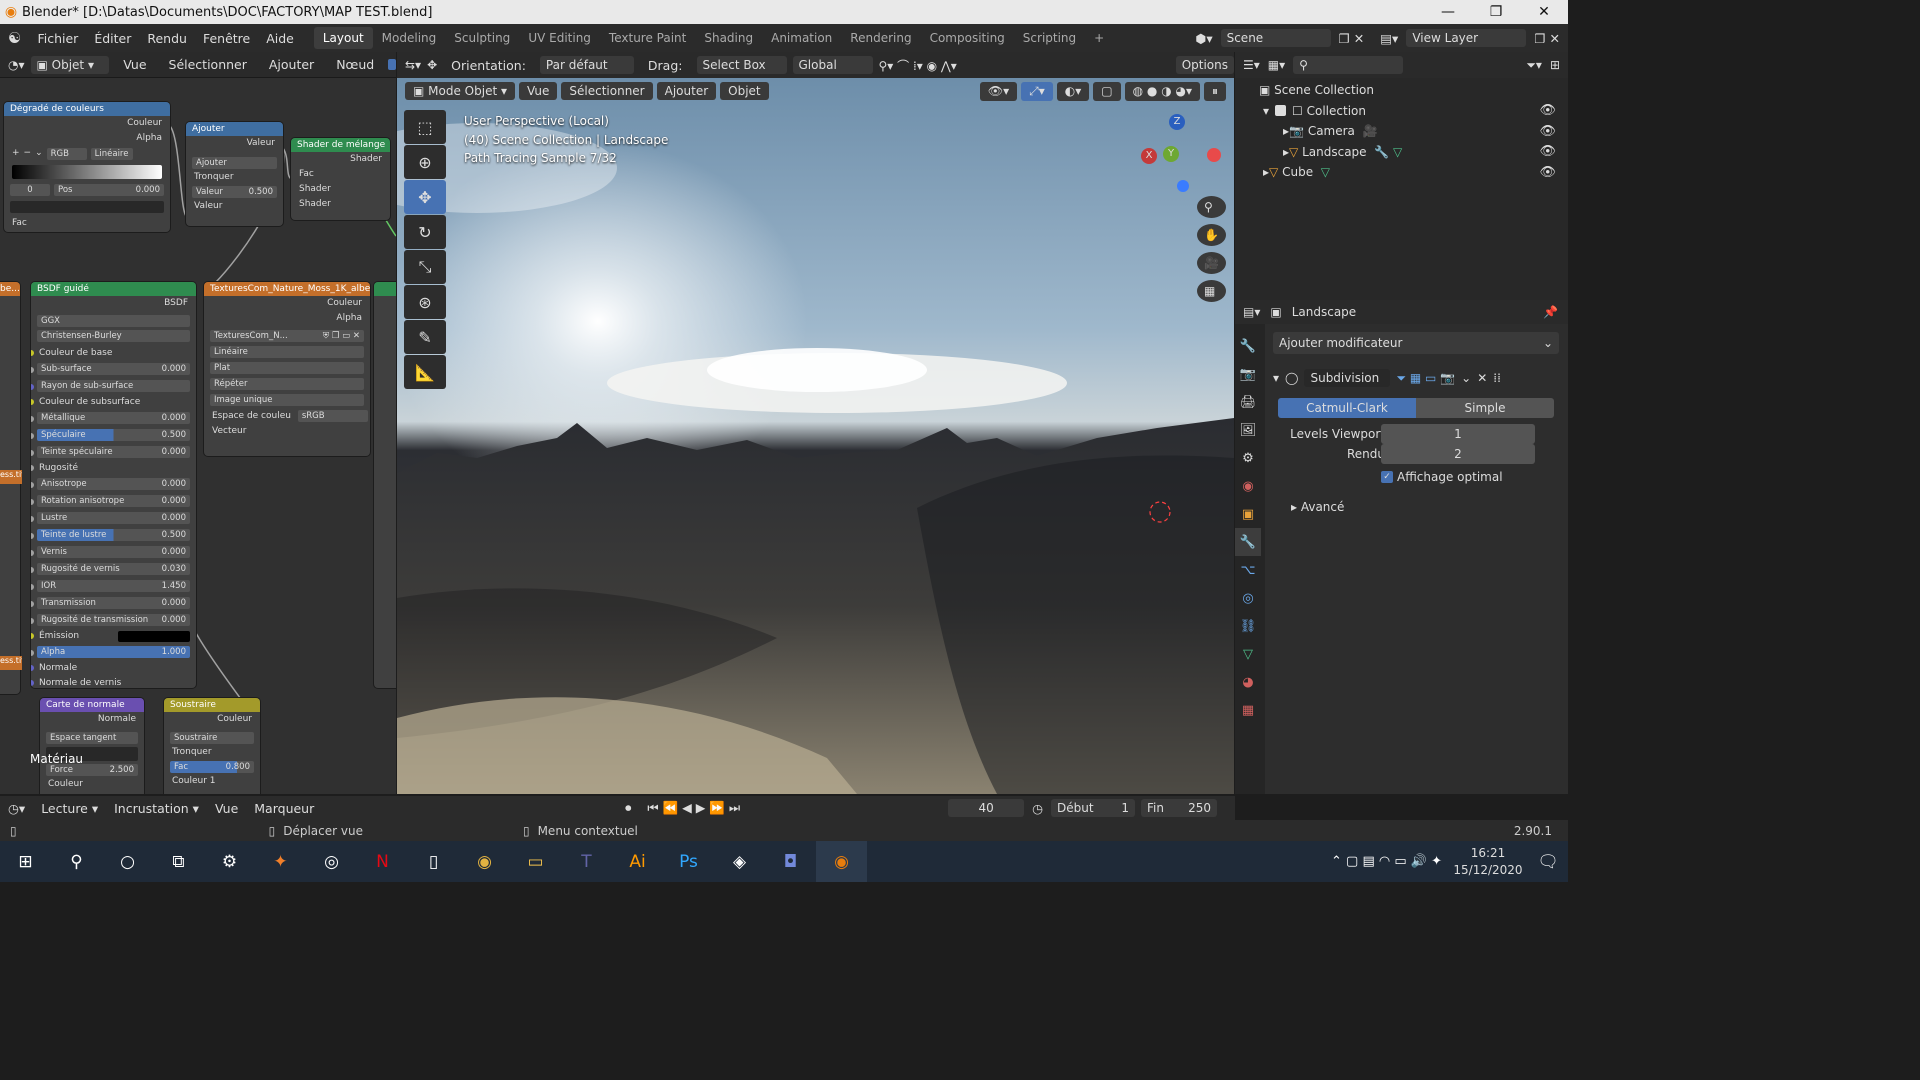  Describe the element at coordinates (832, 65) in the screenshot. I see `transform-orientation-dropdown: Global` at that location.